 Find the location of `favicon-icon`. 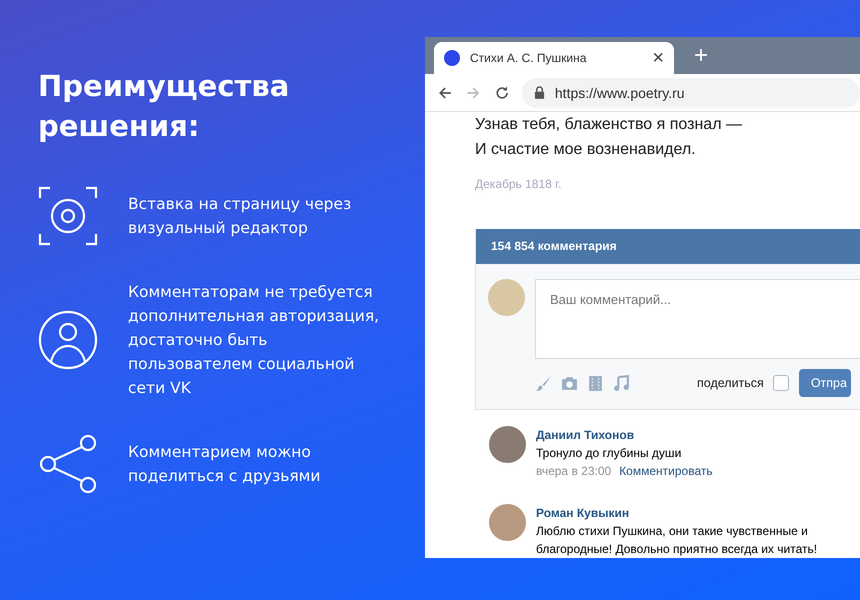

favicon-icon is located at coordinates (452, 58).